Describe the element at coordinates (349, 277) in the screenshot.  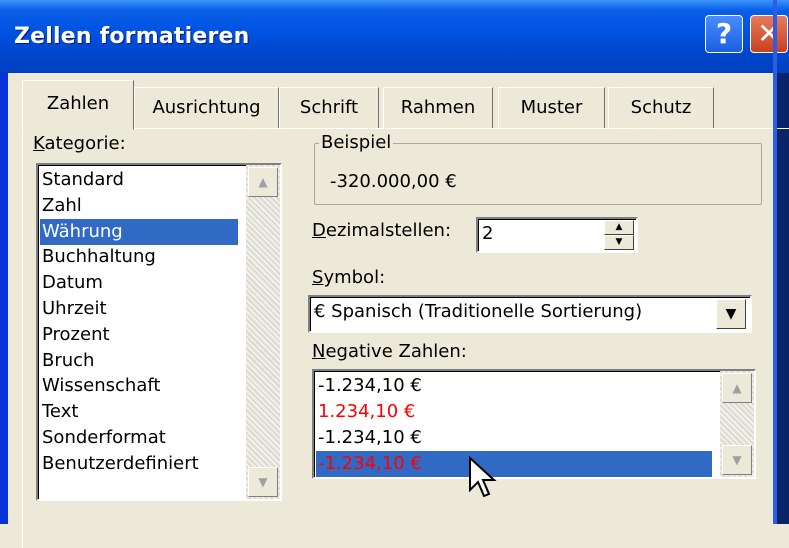
I see `symbol-label: Symbol:` at that location.